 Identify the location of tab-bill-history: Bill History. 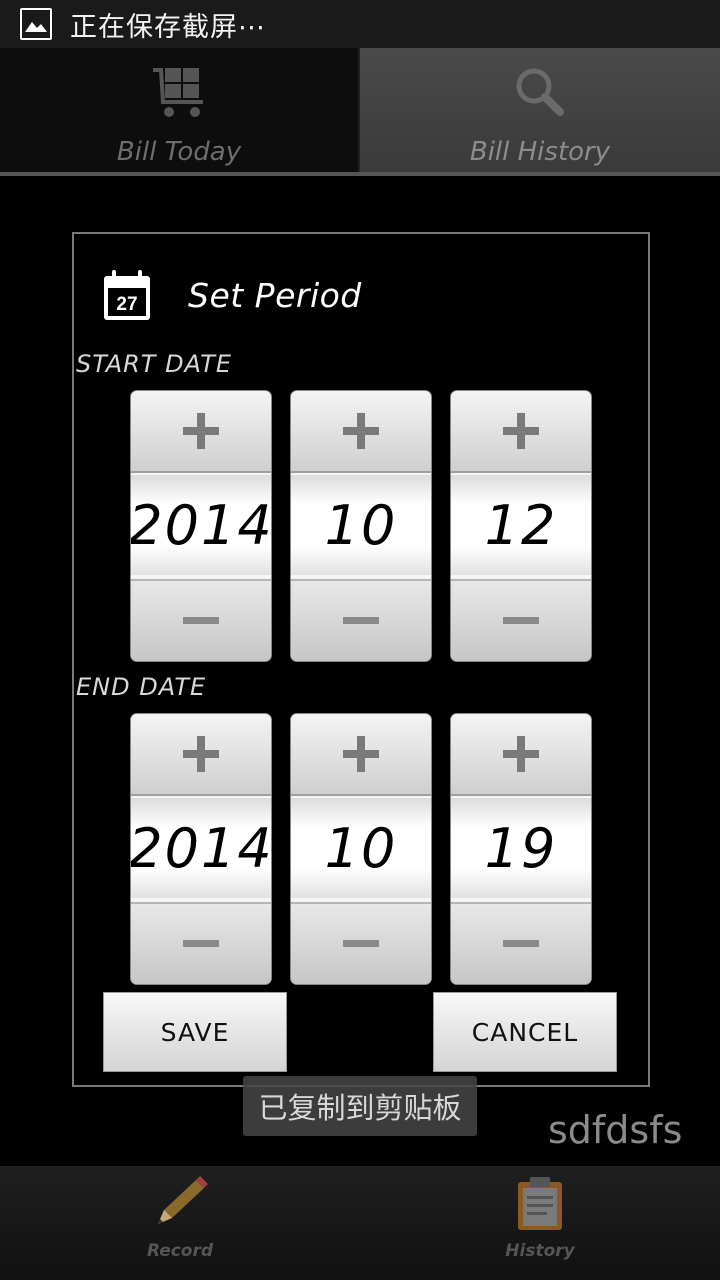
(540, 110).